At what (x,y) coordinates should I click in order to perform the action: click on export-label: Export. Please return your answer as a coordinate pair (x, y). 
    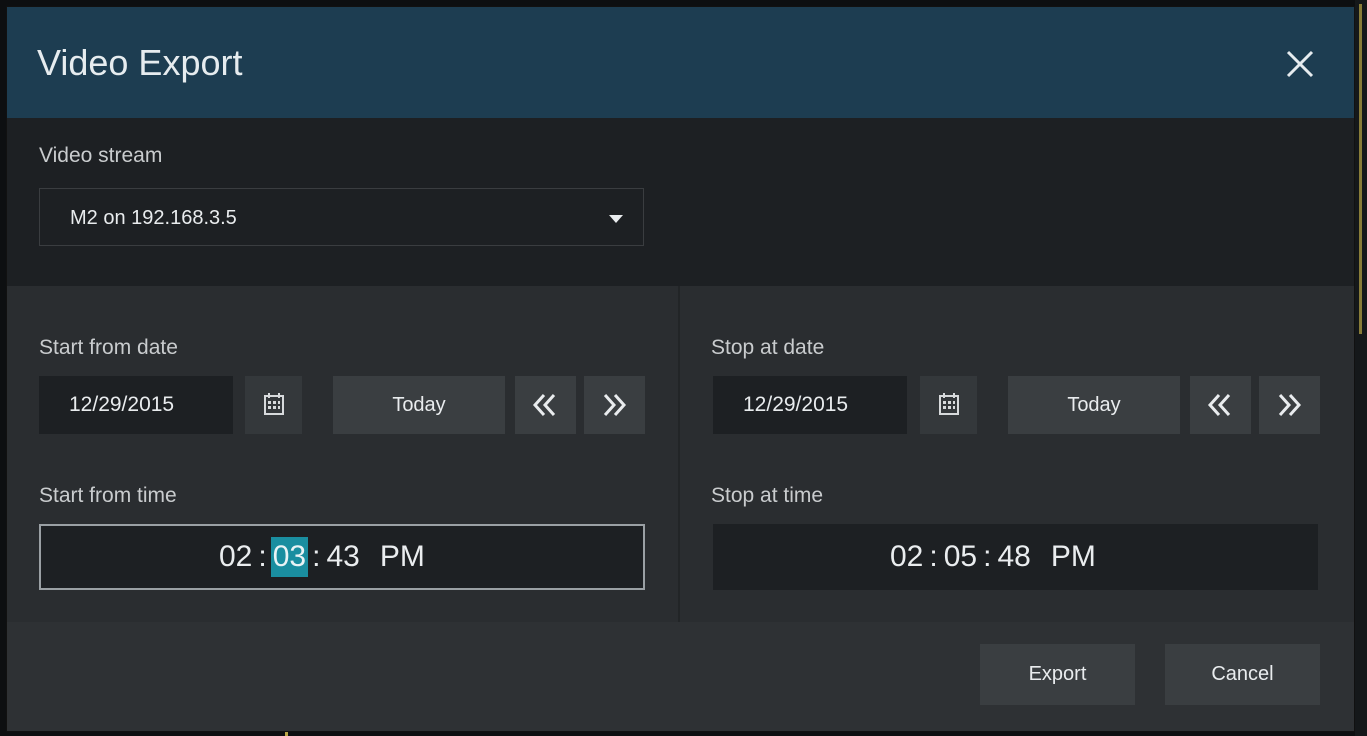
    Looking at the image, I should click on (1057, 674).